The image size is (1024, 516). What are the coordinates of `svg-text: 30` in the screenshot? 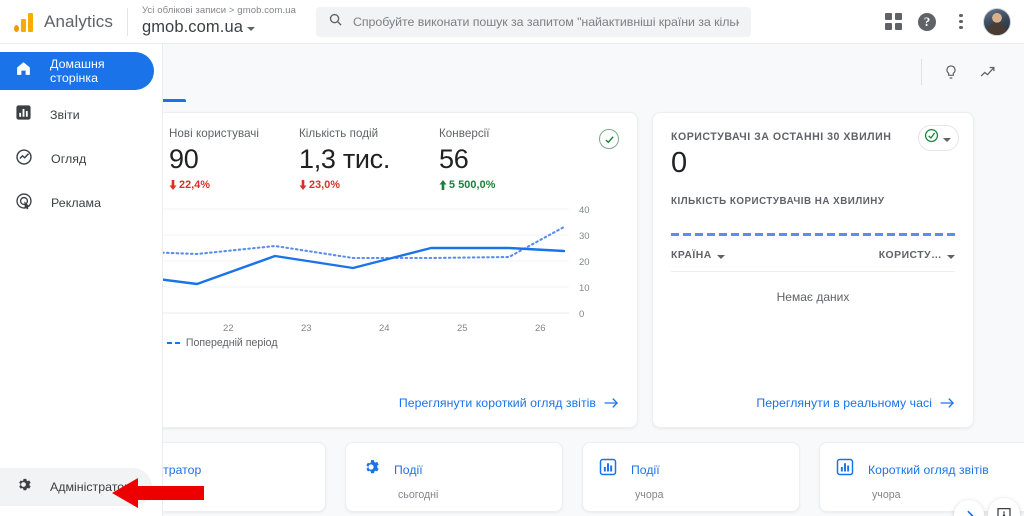 It's located at (584, 236).